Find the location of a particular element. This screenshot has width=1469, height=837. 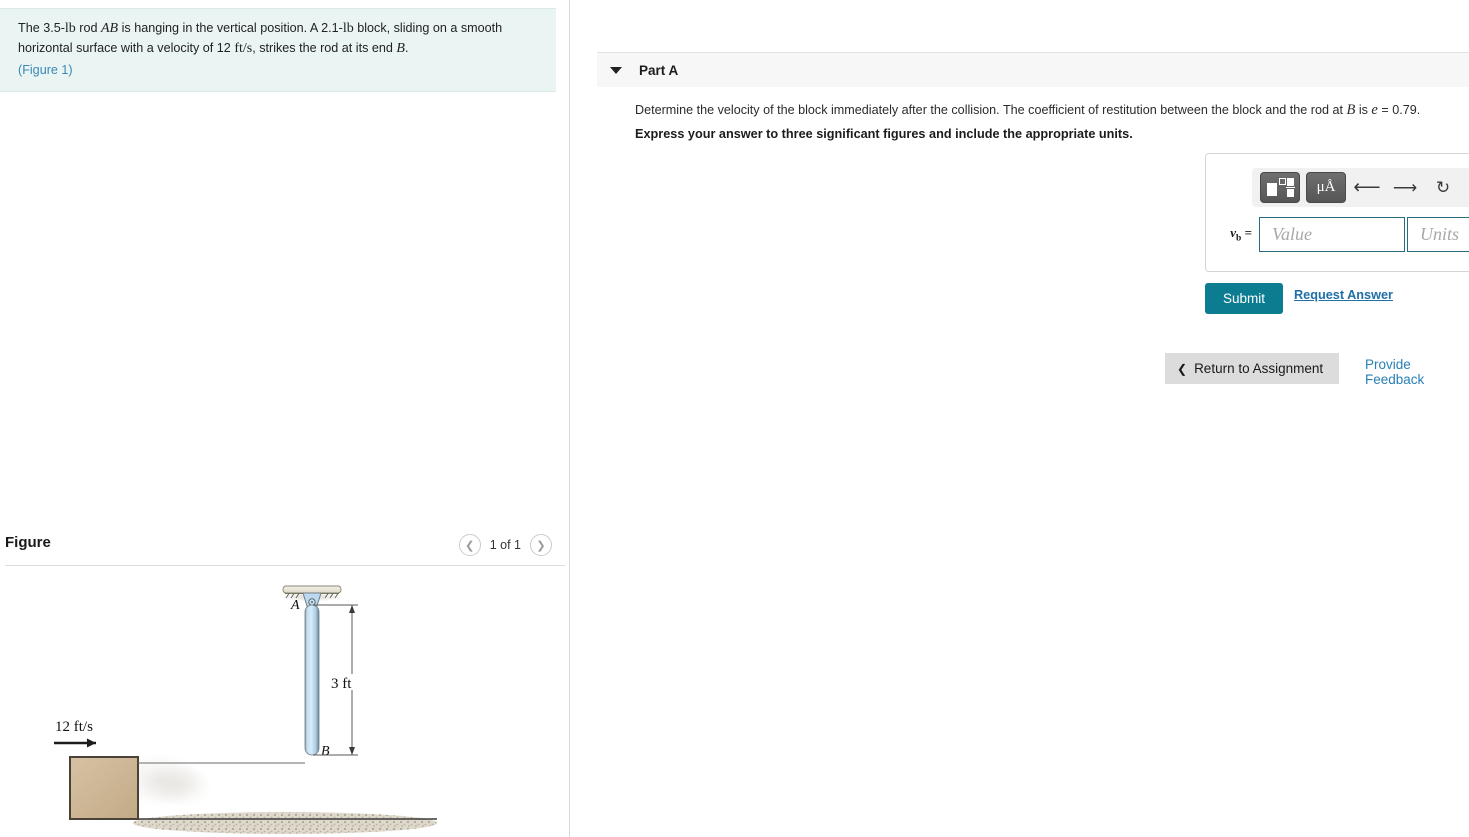

figure-diagram: A B 3 ft 12 ft/s is located at coordinates (284, 706).